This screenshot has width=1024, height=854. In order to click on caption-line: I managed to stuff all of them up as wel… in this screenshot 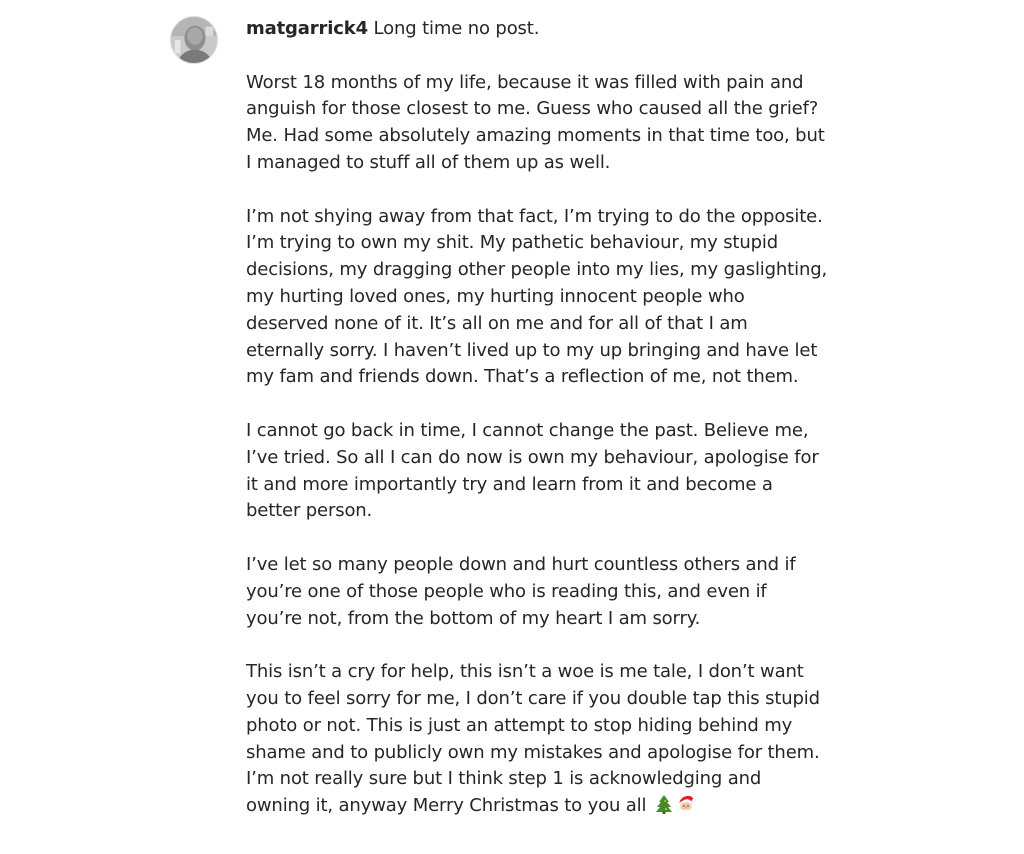, I will do `click(428, 162)`.